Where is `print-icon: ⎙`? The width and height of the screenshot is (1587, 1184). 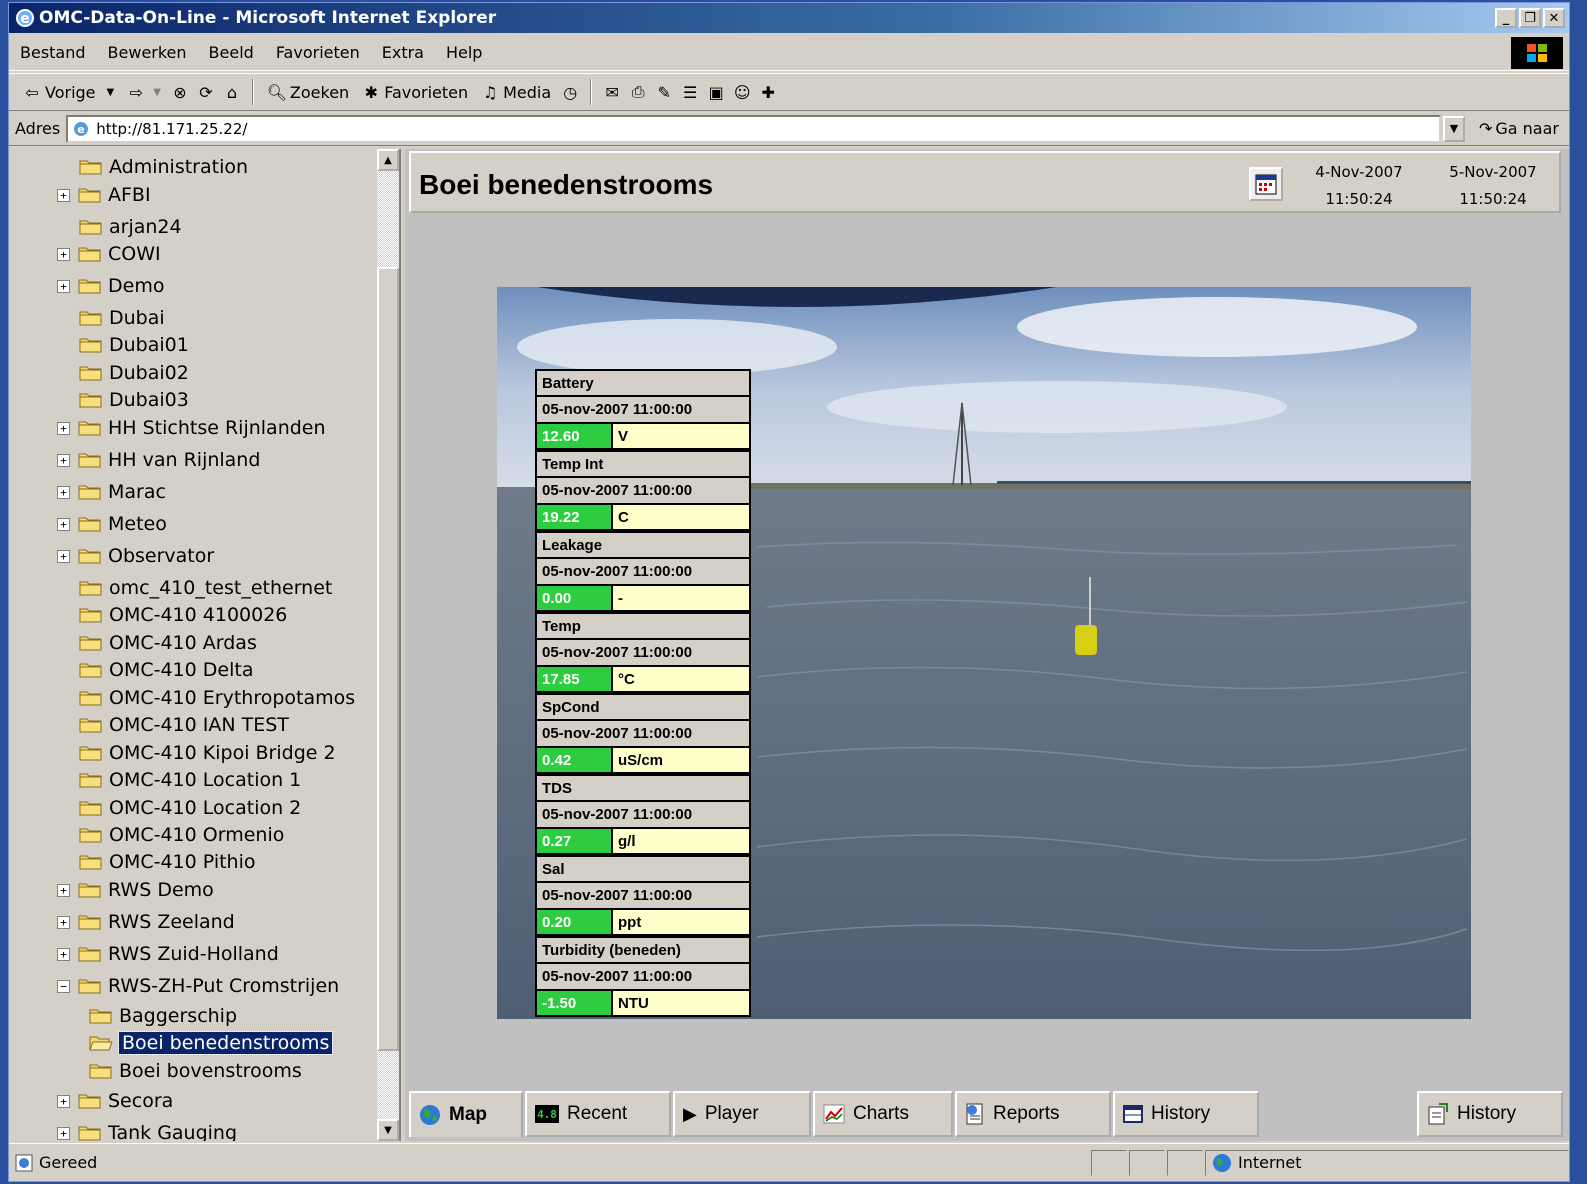 print-icon: ⎙ is located at coordinates (638, 92).